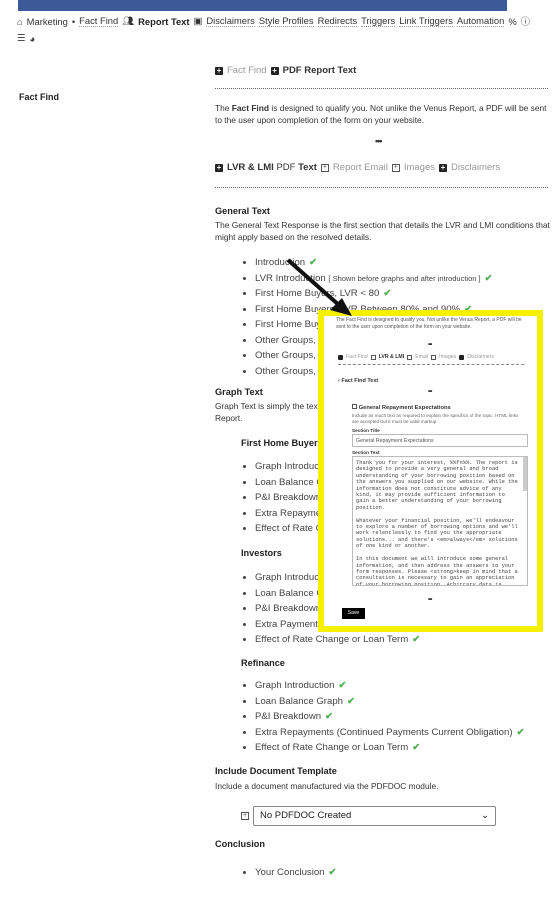 The image size is (560, 906). I want to click on nav-report-text: Report Text, so click(163, 21).